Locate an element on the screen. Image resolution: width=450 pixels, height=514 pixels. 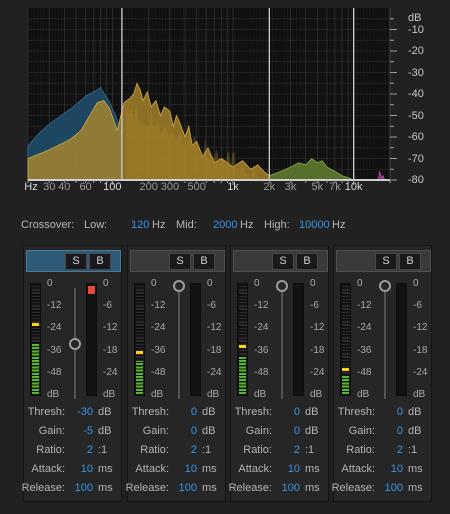
crossover-mid-value: 2000 is located at coordinates (225, 225).